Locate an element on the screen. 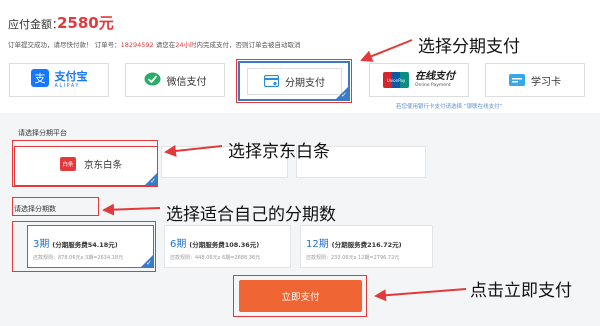  annotation-click-pay: 点击立即支付 is located at coordinates (521, 291).